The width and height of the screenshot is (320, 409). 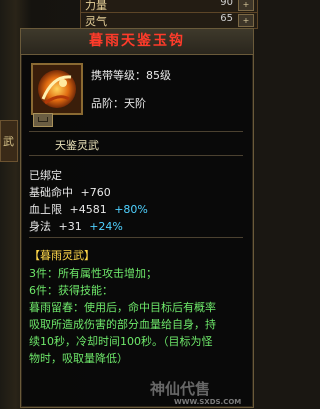 What do you see at coordinates (43, 120) in the screenshot?
I see `lock-badge-icon` at bounding box center [43, 120].